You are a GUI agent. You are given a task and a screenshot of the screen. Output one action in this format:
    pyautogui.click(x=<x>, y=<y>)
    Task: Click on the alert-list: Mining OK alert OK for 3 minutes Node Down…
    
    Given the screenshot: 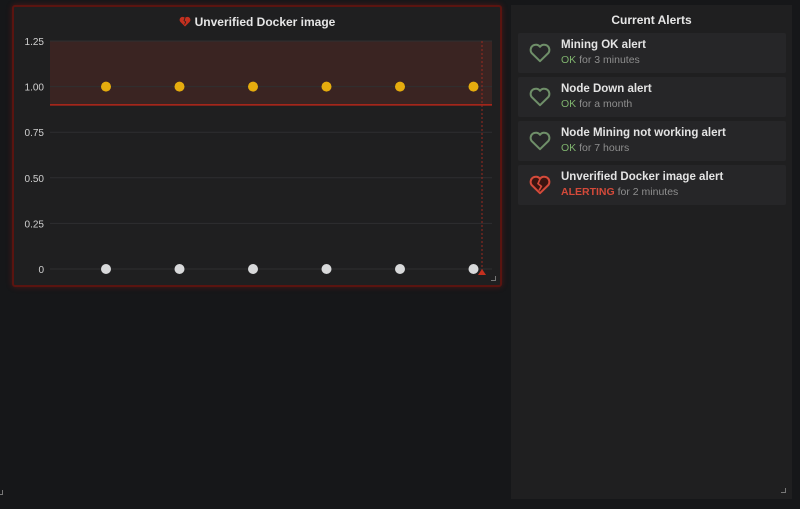 What is the action you would take?
    pyautogui.click(x=652, y=121)
    